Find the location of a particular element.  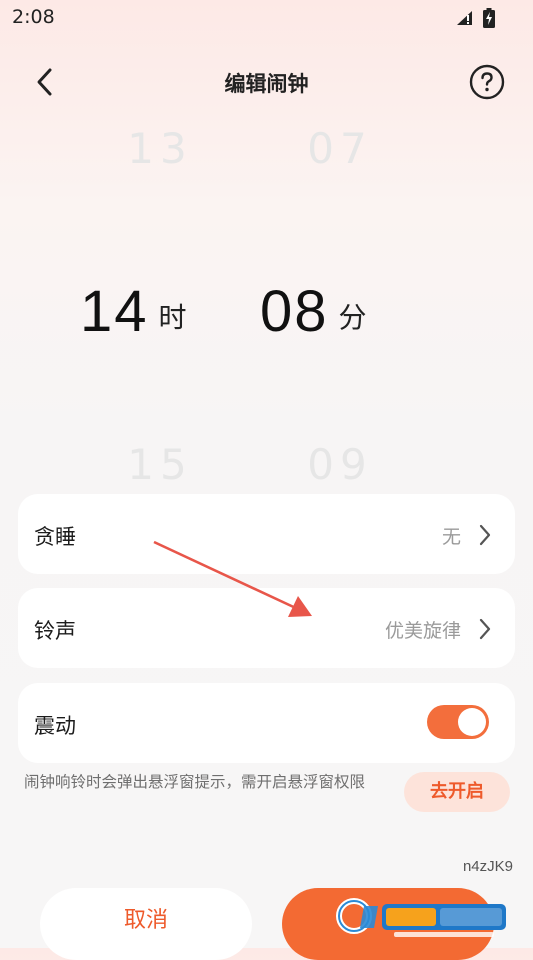

watermark-logo is located at coordinates (421, 917).